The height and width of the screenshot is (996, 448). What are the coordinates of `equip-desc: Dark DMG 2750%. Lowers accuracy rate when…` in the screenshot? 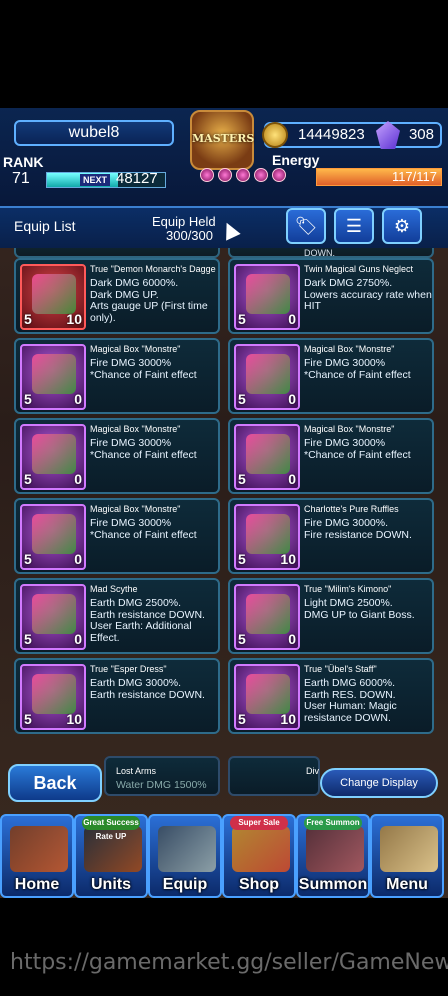 It's located at (368, 294).